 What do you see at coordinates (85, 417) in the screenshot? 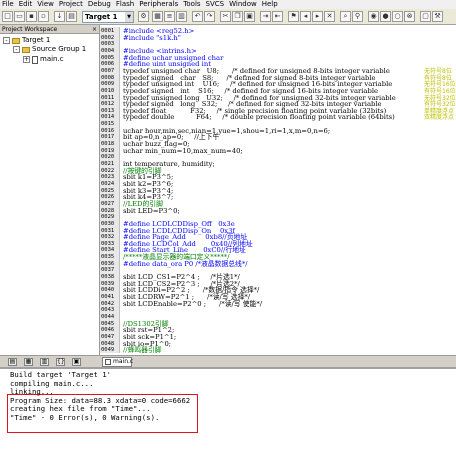
I see `build-output-line: "Time" - 0 Error(s), 0 Warning(s).` at bounding box center [85, 417].